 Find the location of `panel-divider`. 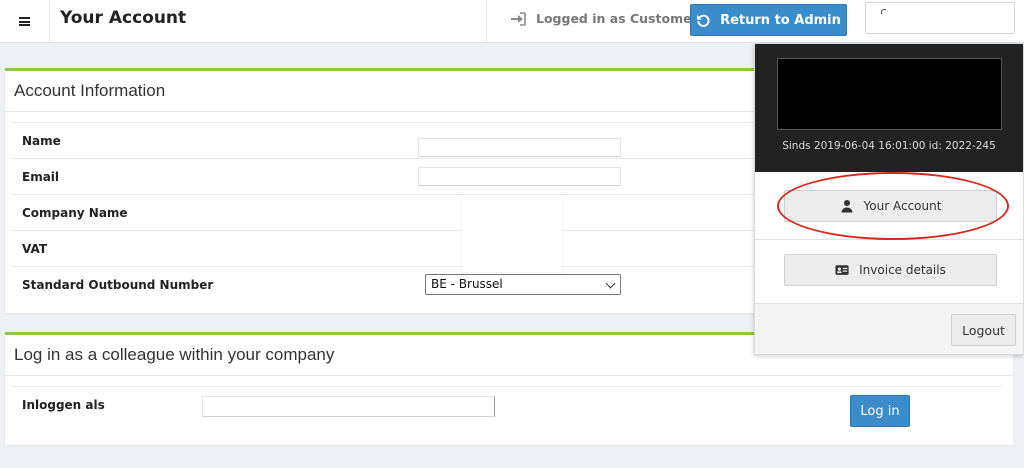

panel-divider is located at coordinates (509, 375).